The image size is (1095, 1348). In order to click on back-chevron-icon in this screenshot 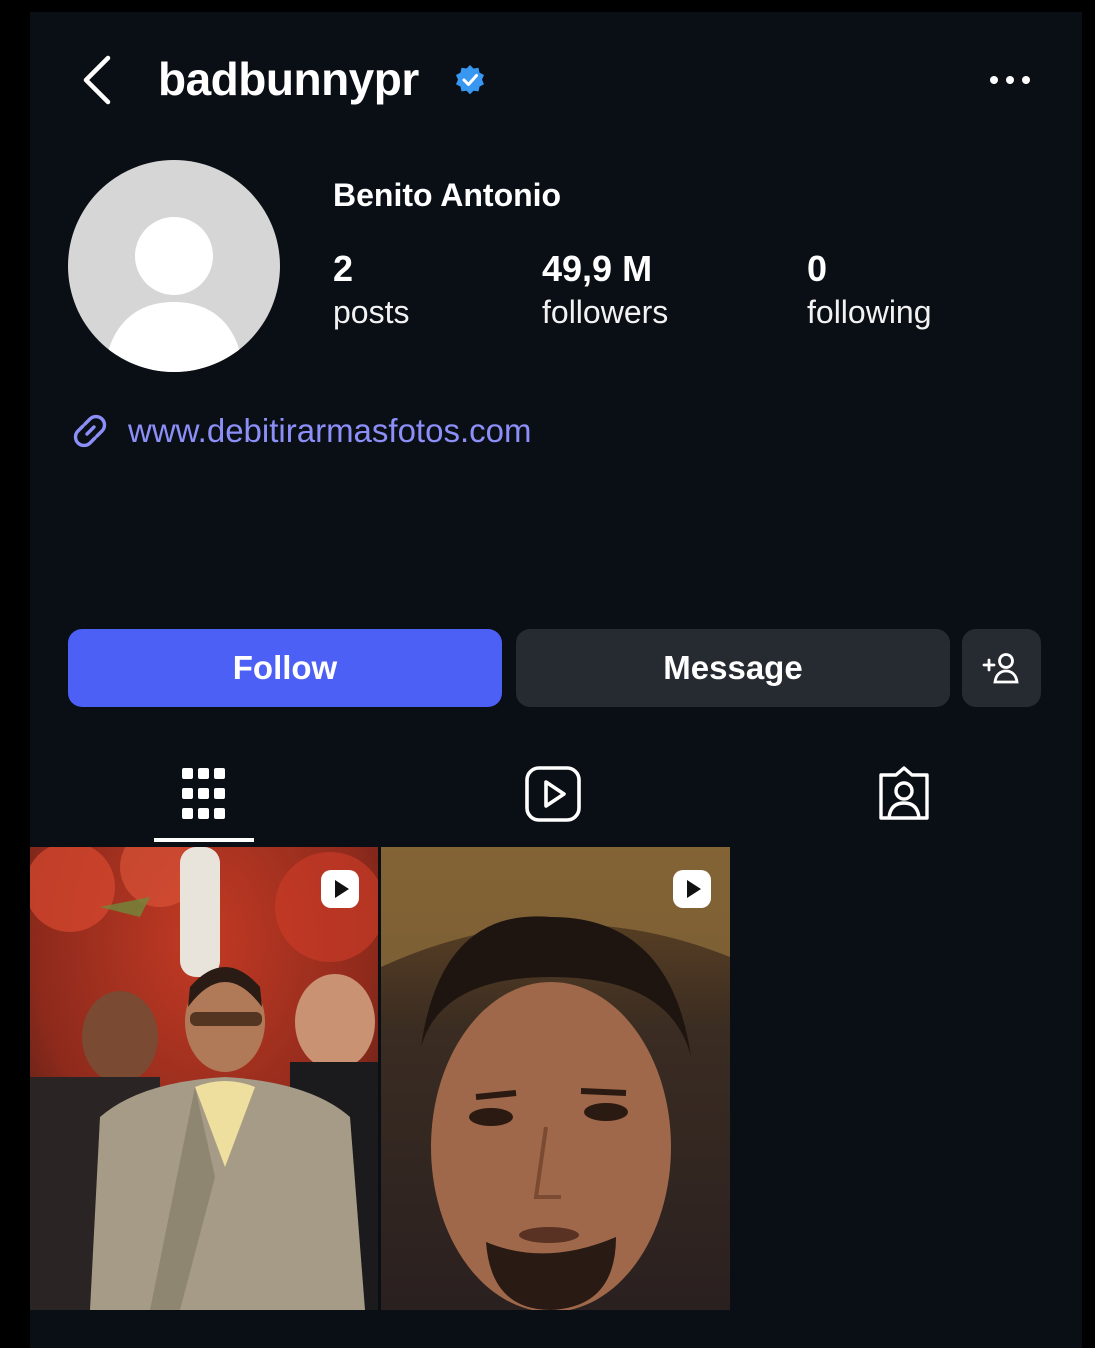, I will do `click(98, 80)`.